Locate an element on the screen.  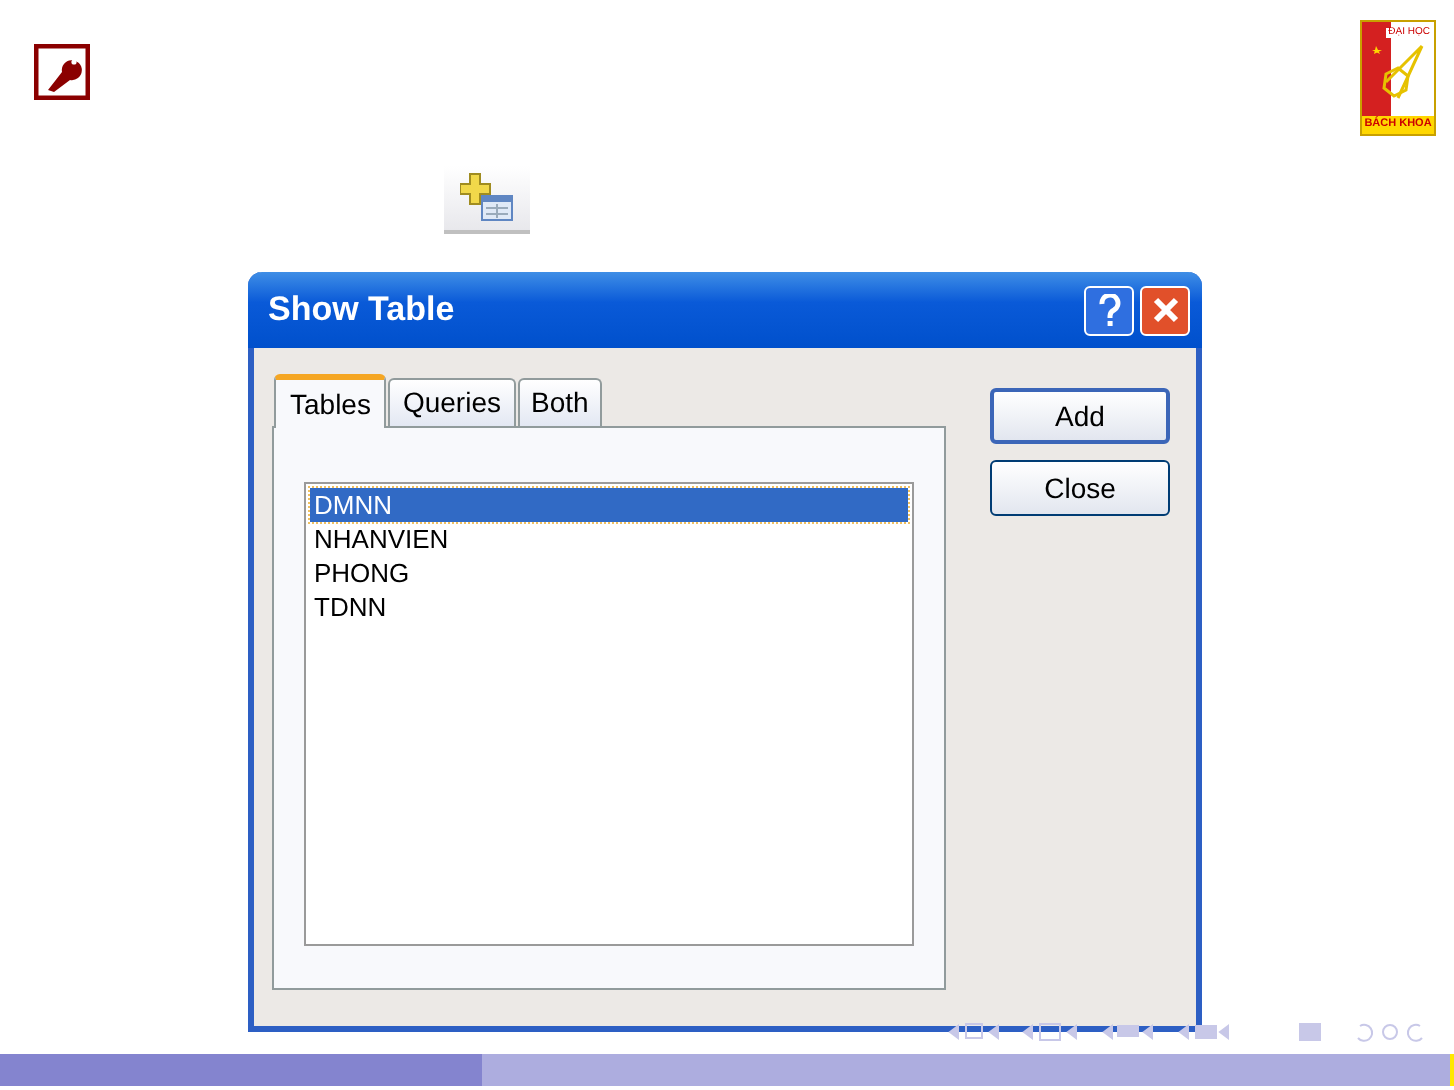
dialog-button: Close is located at coordinates (1080, 488).